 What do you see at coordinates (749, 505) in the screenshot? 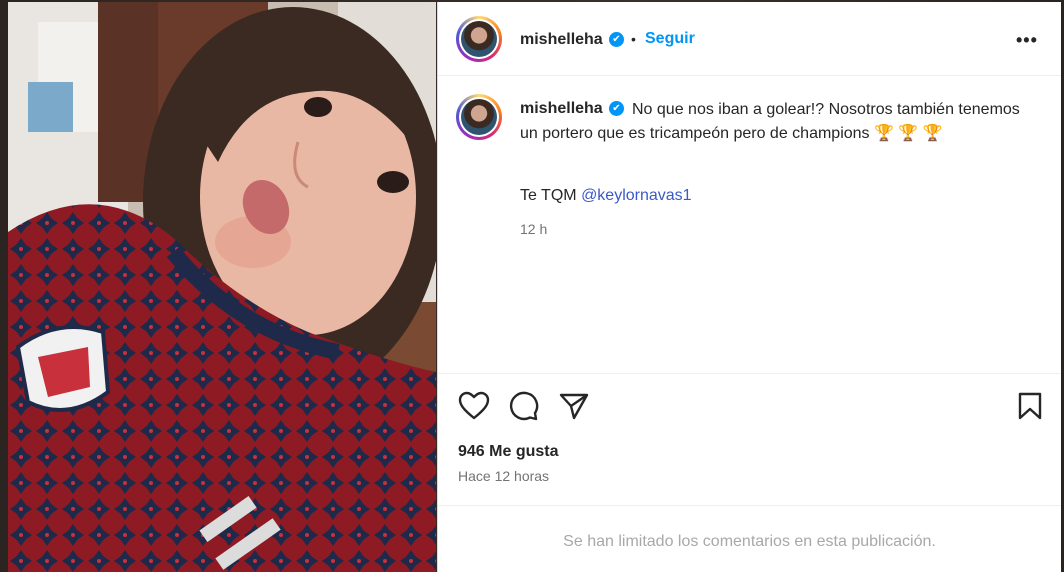
I see `comments-divider` at bounding box center [749, 505].